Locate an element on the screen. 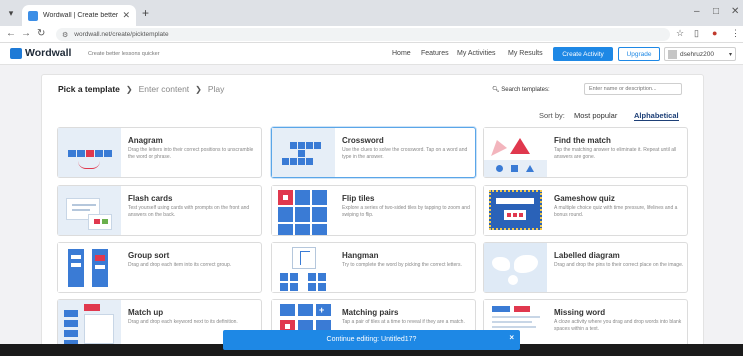  template-name: Flash cards is located at coordinates (150, 198).